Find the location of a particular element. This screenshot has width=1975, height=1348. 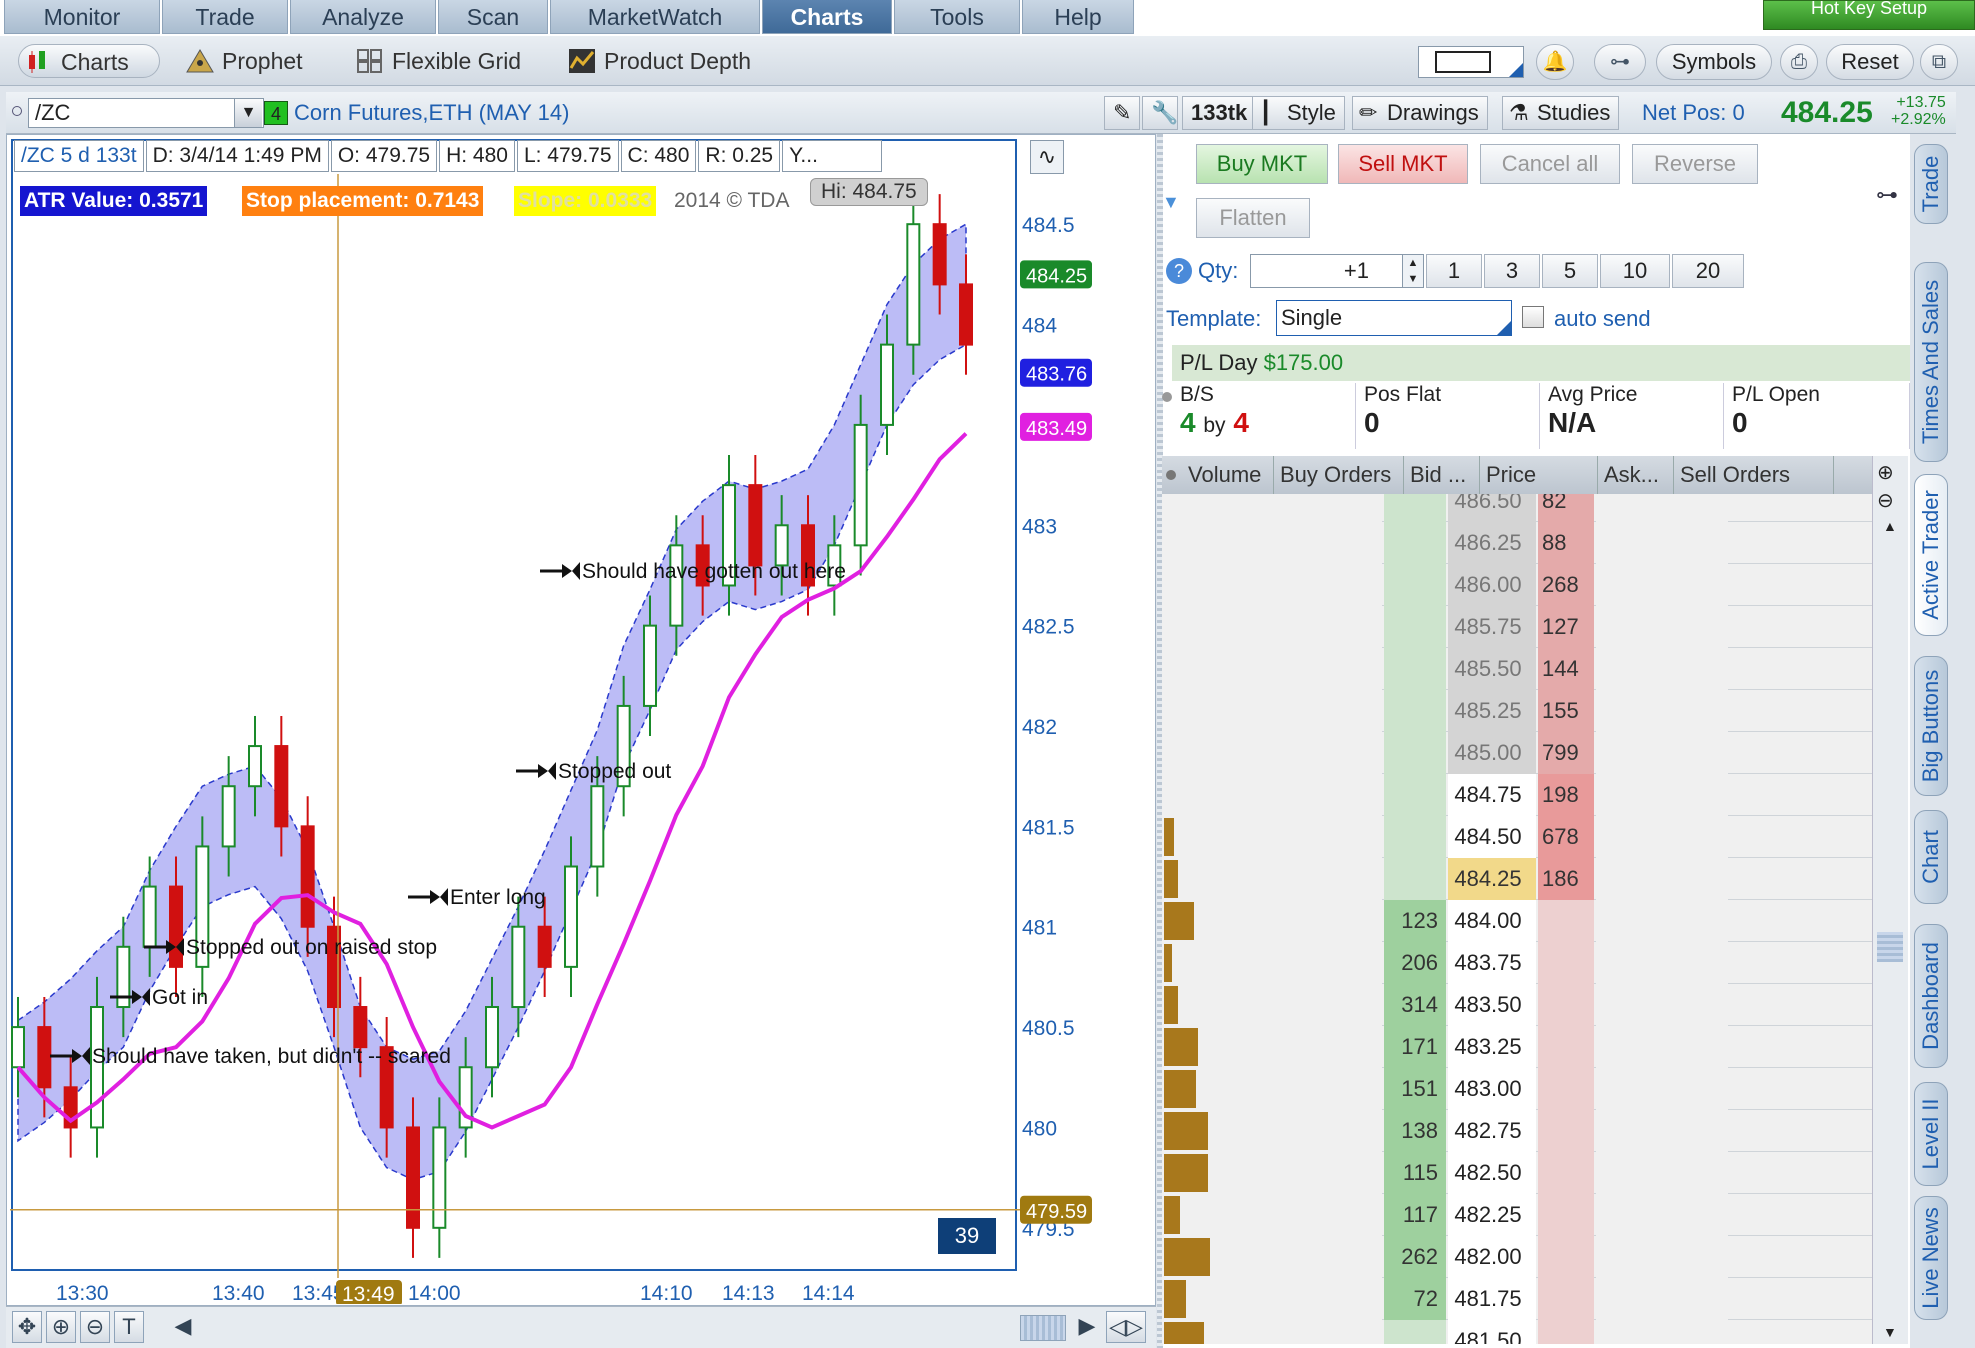

bid-cell: 123 is located at coordinates (1415, 921).